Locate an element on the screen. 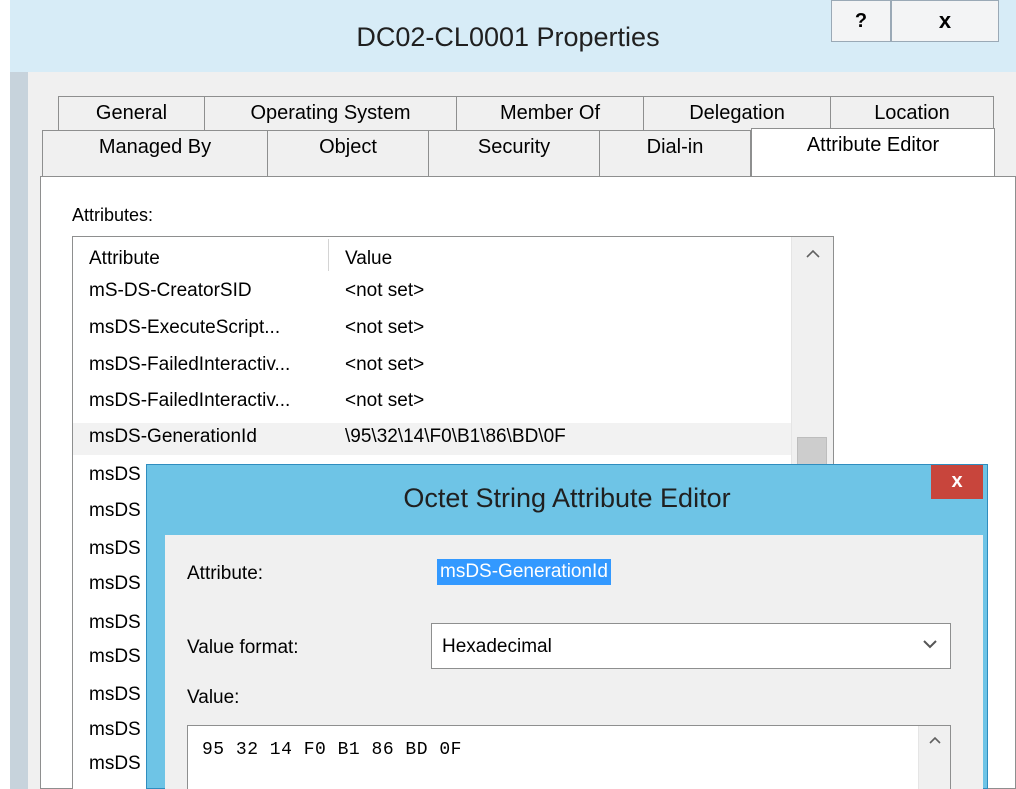 This screenshot has width=1016, height=789. dropdown-arrow is located at coordinates (930, 644).